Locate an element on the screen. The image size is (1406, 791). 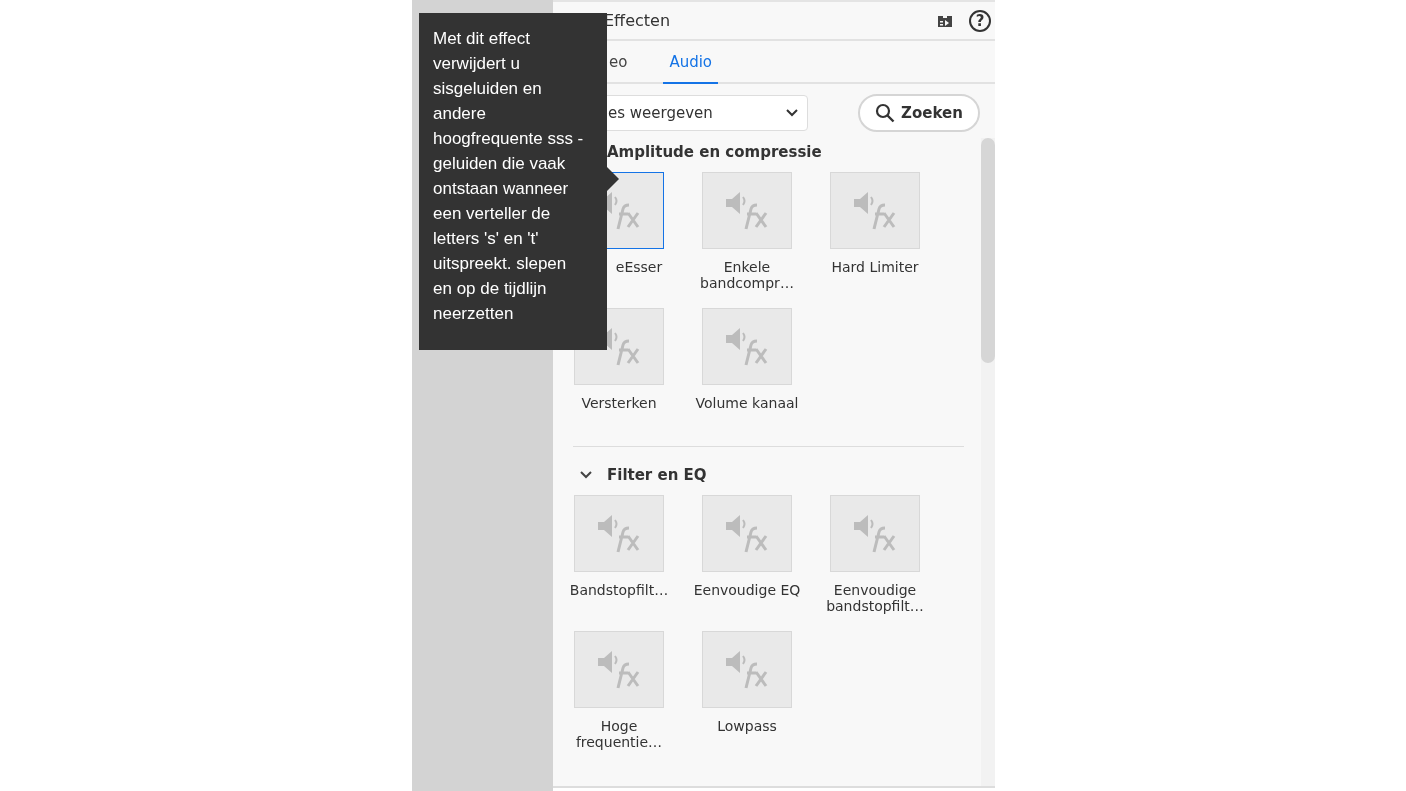
tab: Audio is located at coordinates (691, 62).